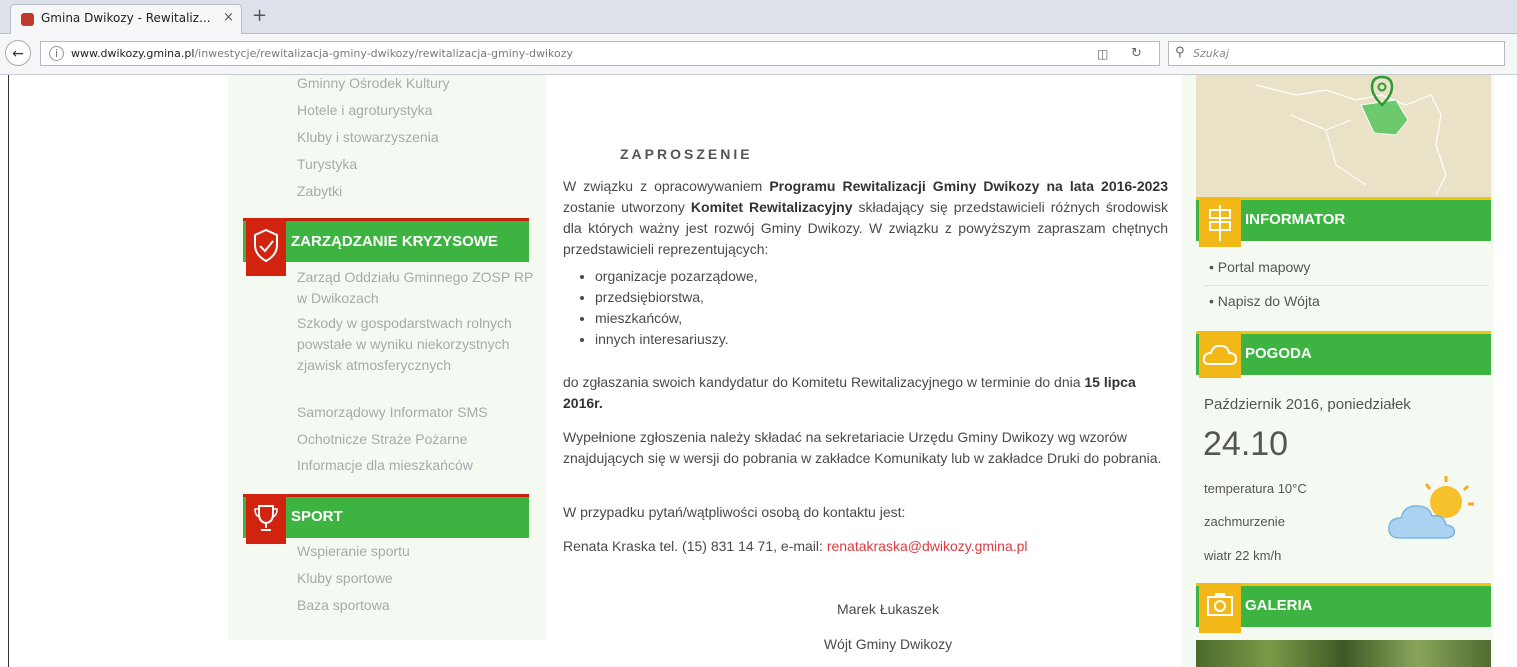  I want to click on crisis-section-title: ZARZĄDZANIE KRYZYSOWE, so click(394, 241).